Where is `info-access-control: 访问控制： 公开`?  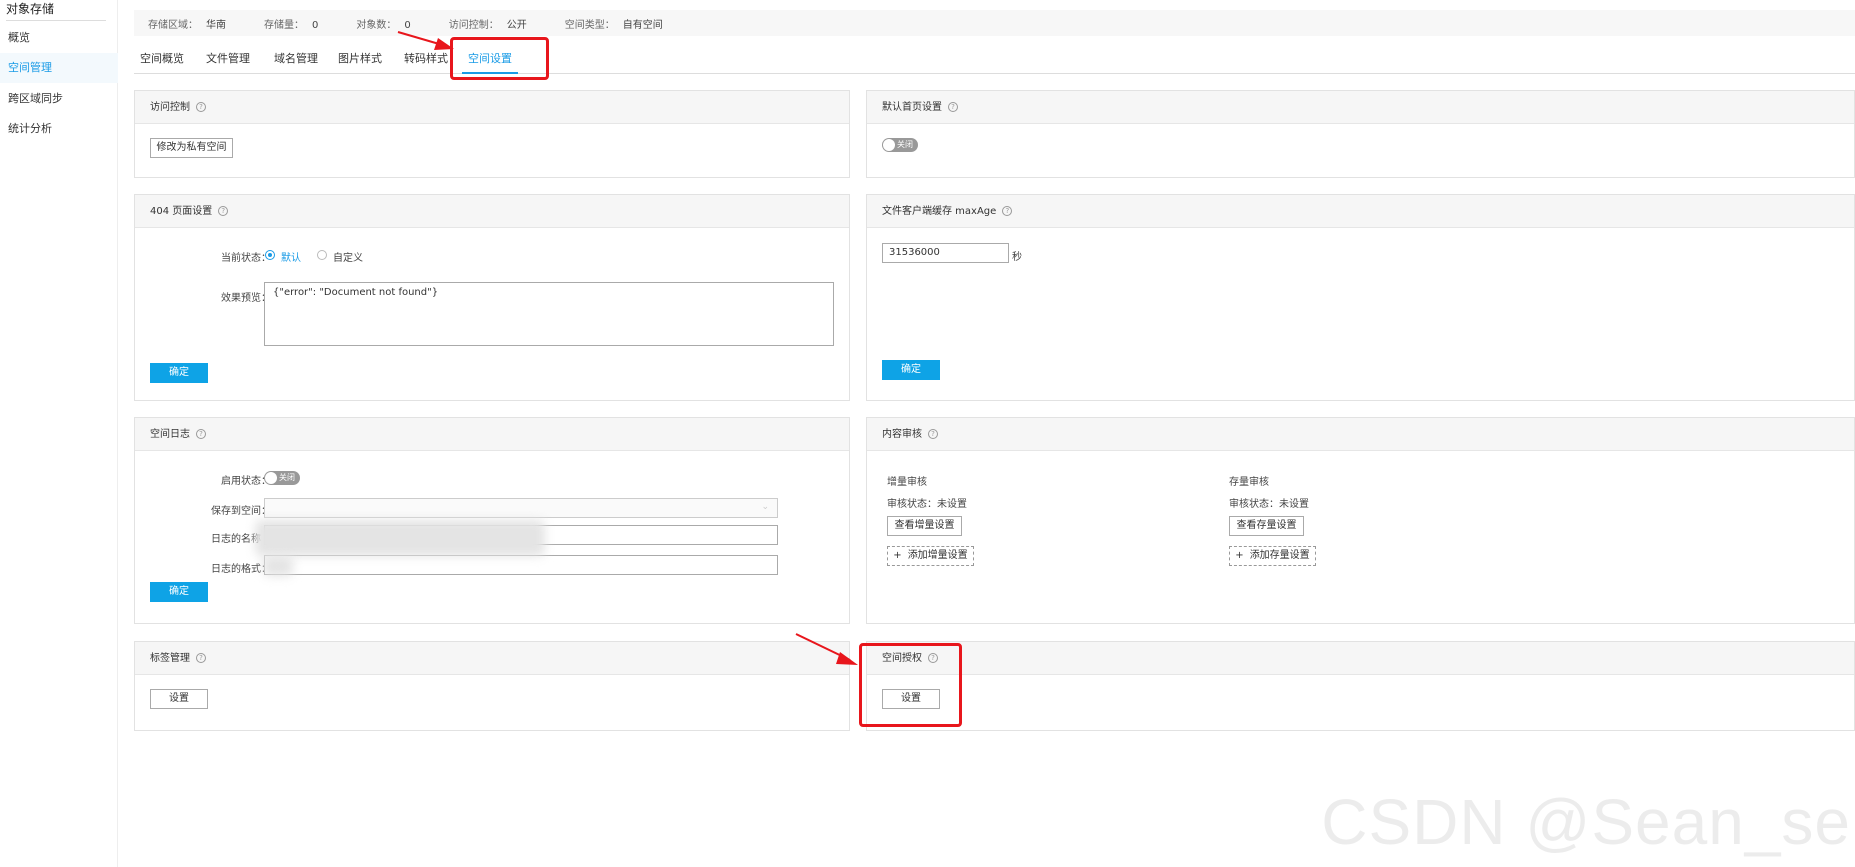
info-access-control: 访问控制： 公开 is located at coordinates (487, 25).